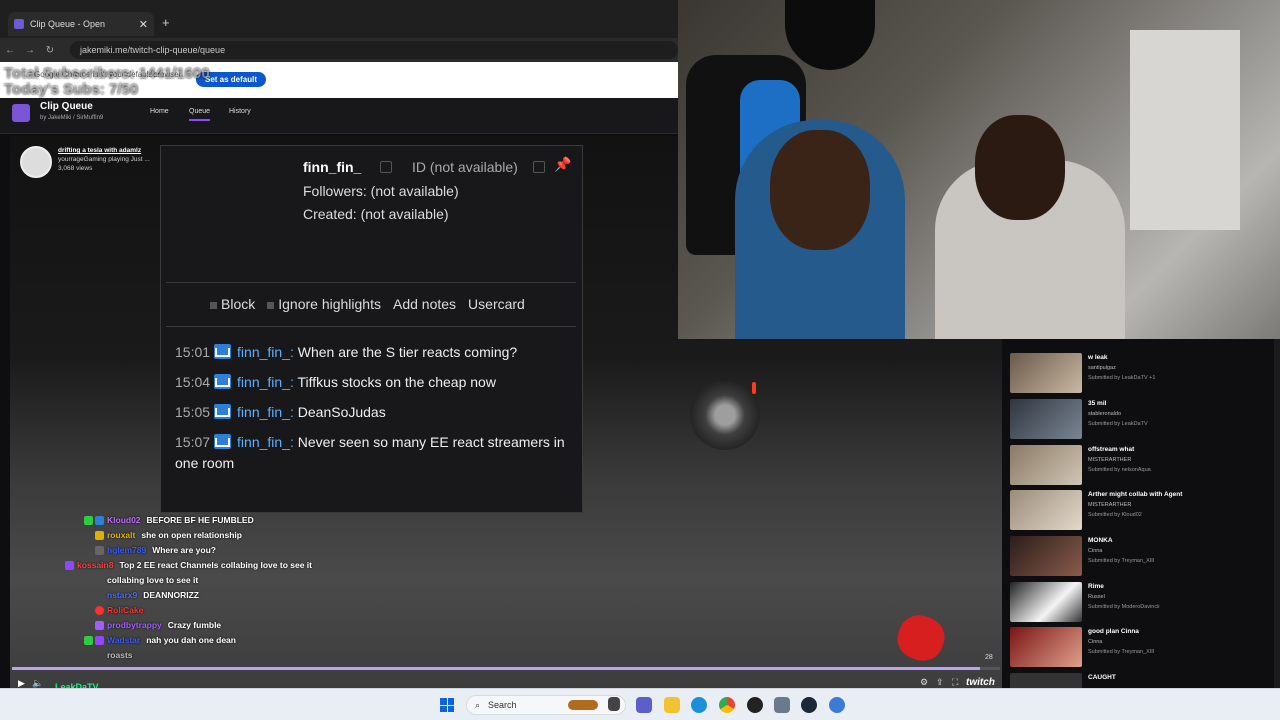 Image resolution: width=1280 pixels, height=720 pixels. Describe the element at coordinates (126, 550) in the screenshot. I see `chat-username: hglem789` at that location.